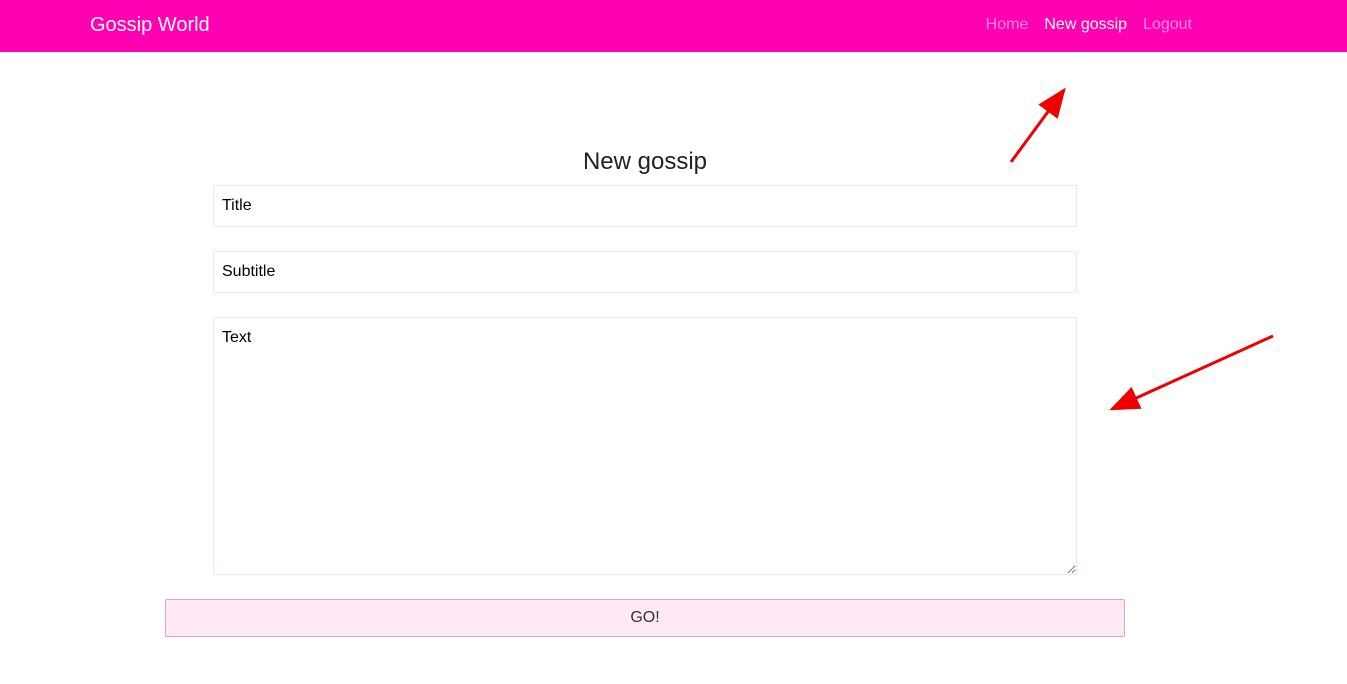  What do you see at coordinates (150, 25) in the screenshot?
I see `brand-logo-link: Gossip World` at bounding box center [150, 25].